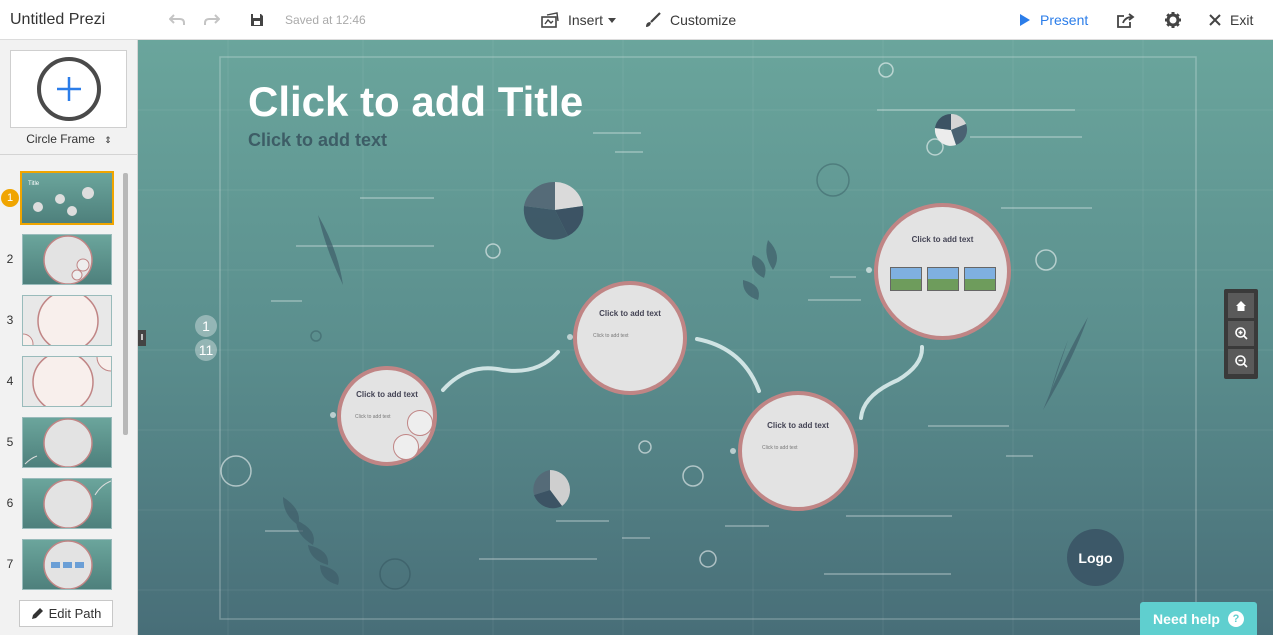 This screenshot has height=635, width=1273. I want to click on zoom-in-icon, so click(1241, 333).